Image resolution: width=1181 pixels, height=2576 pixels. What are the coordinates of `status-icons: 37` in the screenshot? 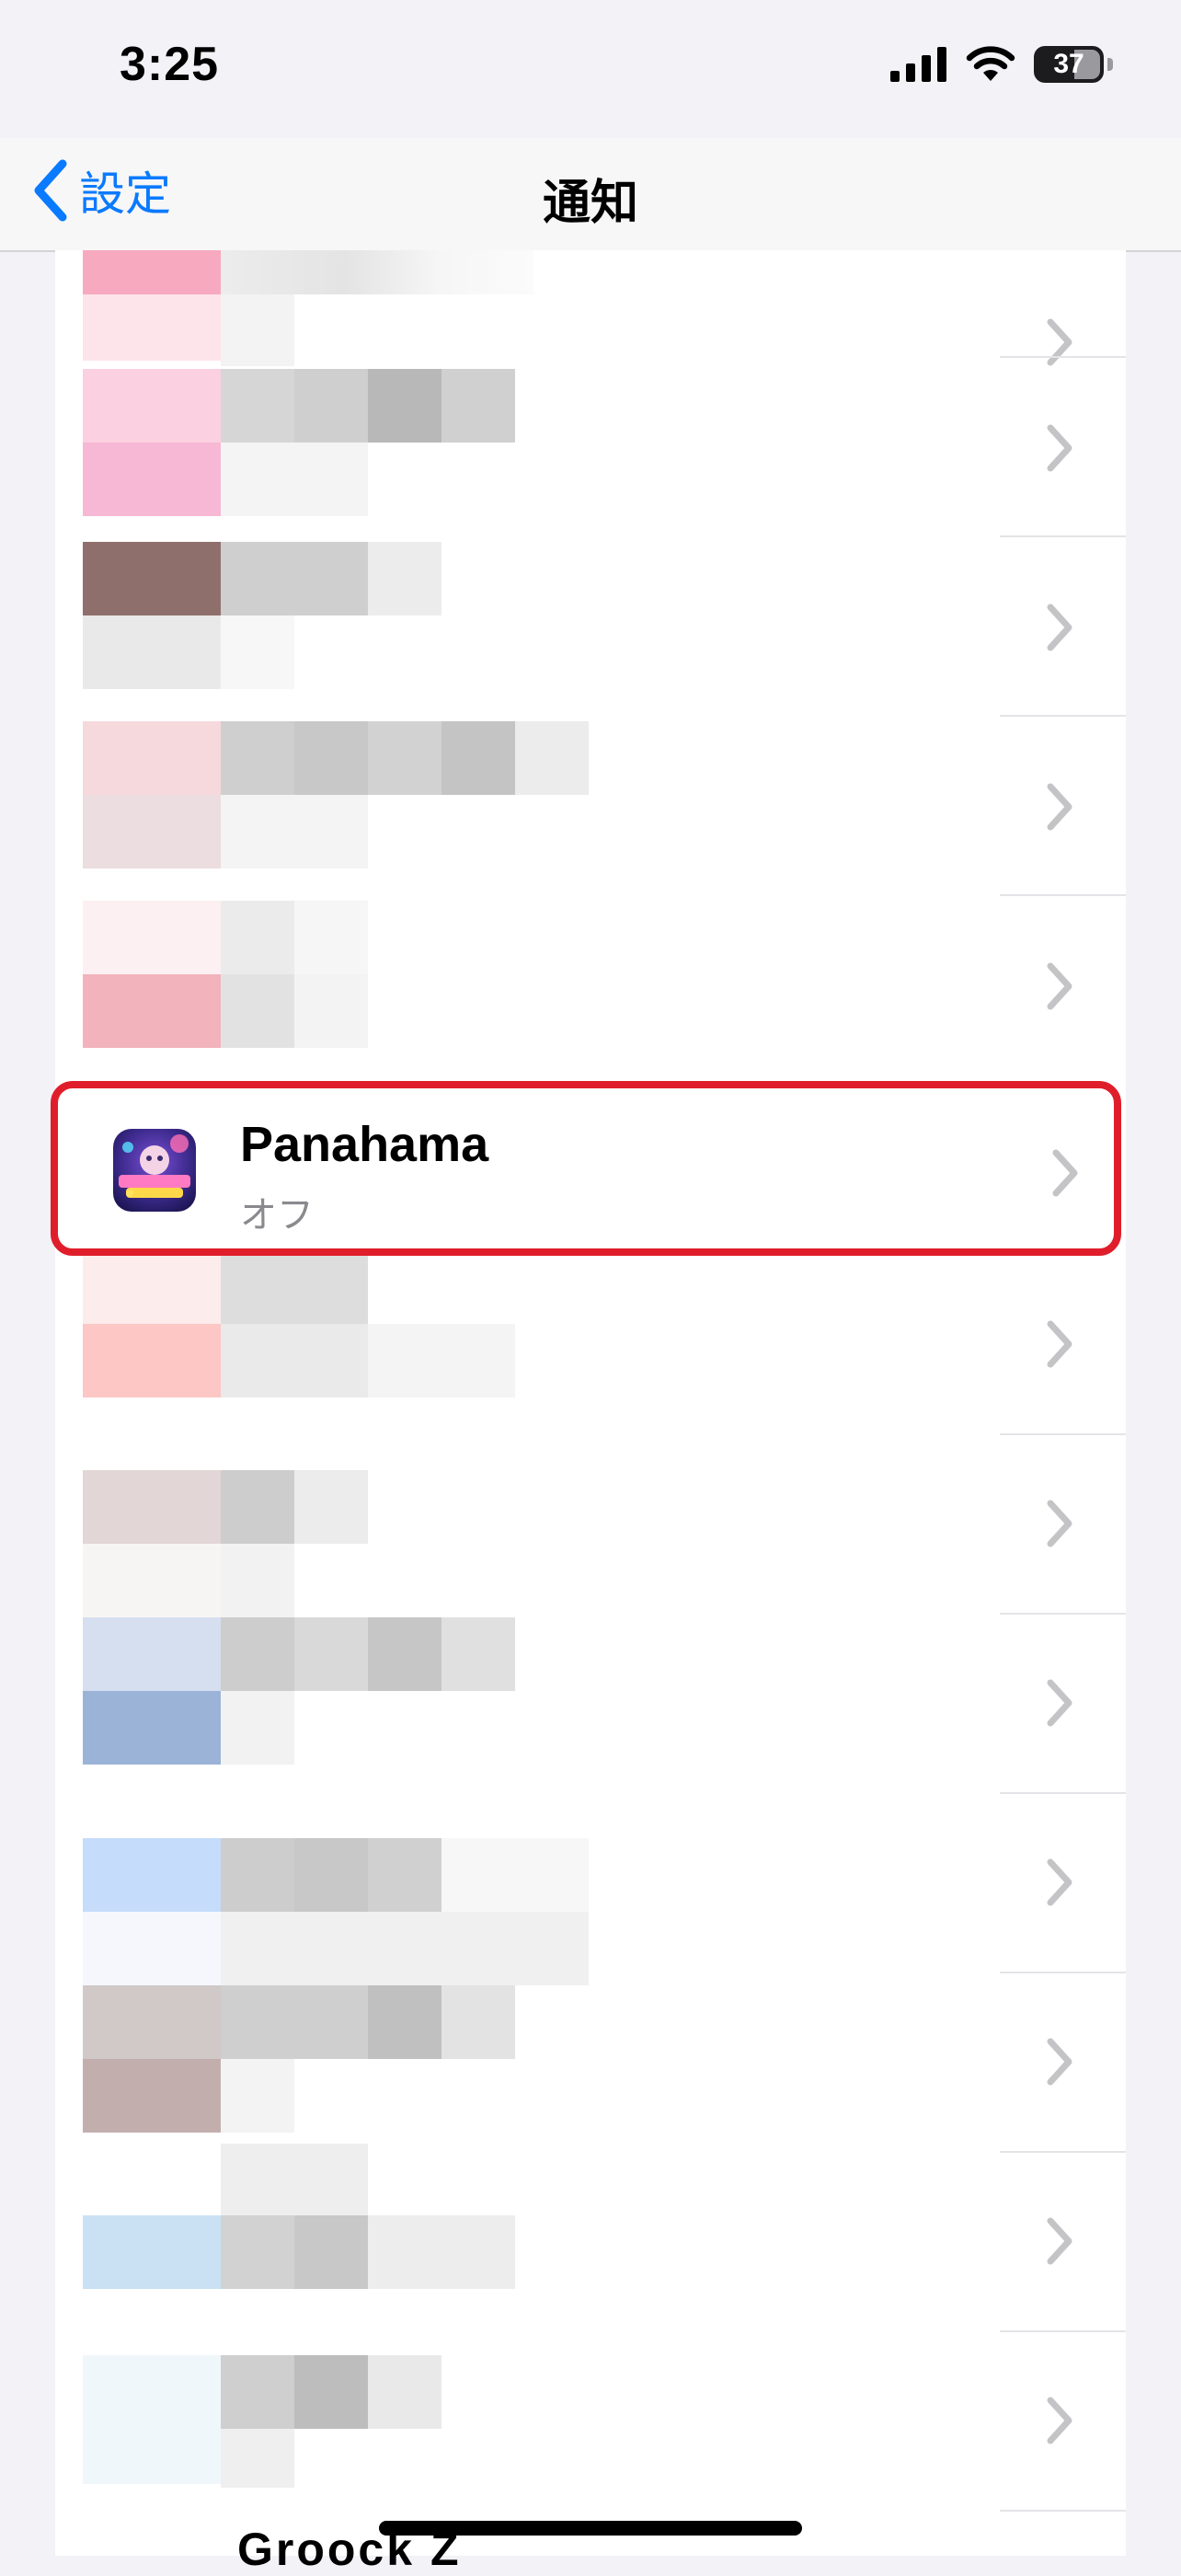 It's located at (1001, 64).